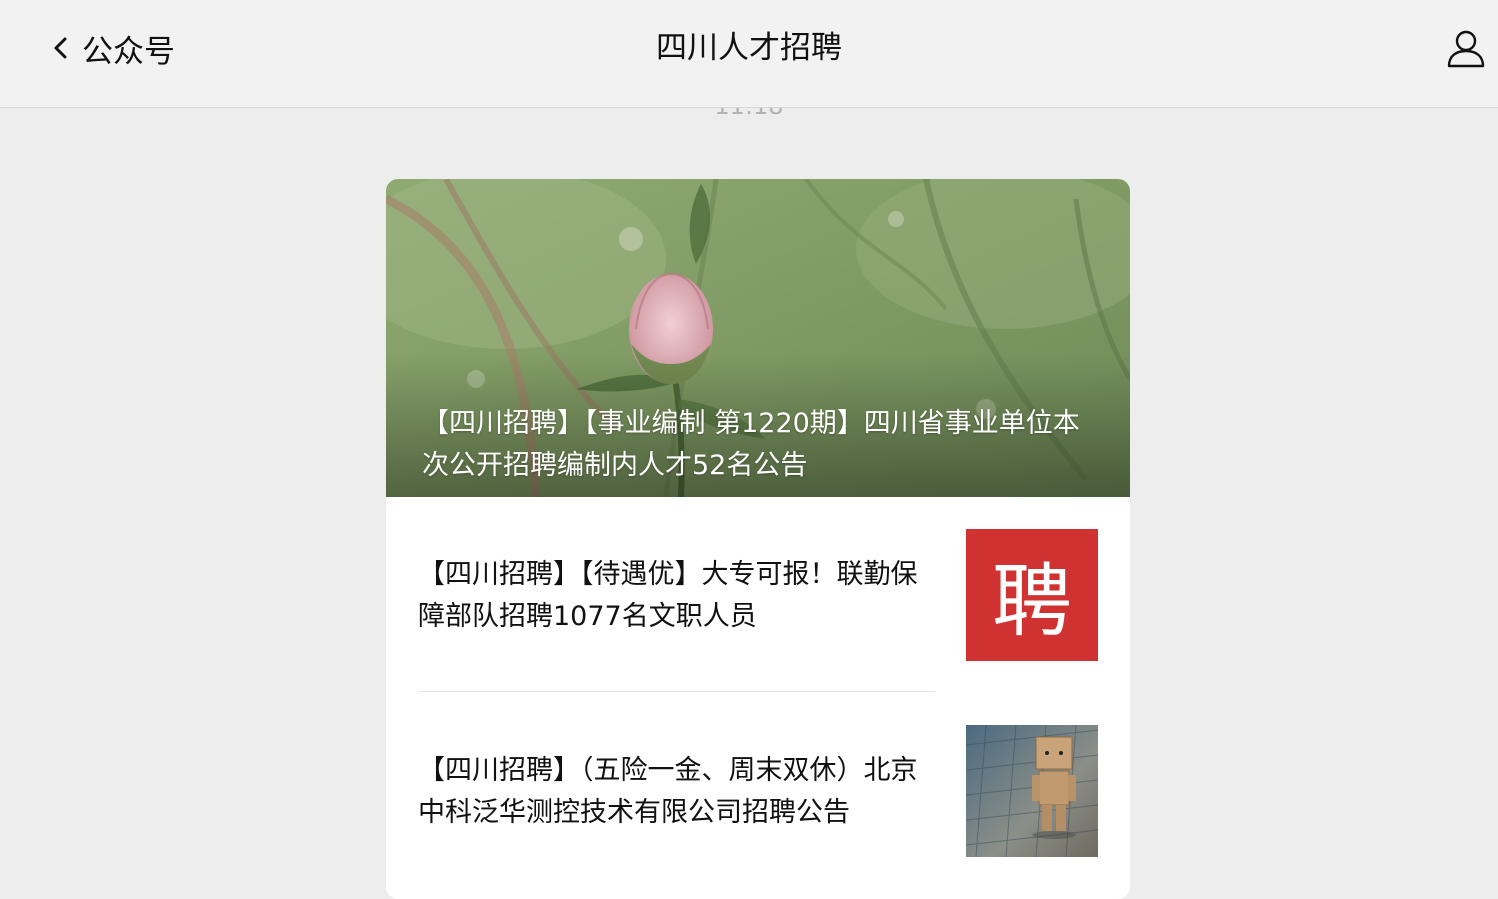  What do you see at coordinates (1466, 52) in the screenshot?
I see `person-icon` at bounding box center [1466, 52].